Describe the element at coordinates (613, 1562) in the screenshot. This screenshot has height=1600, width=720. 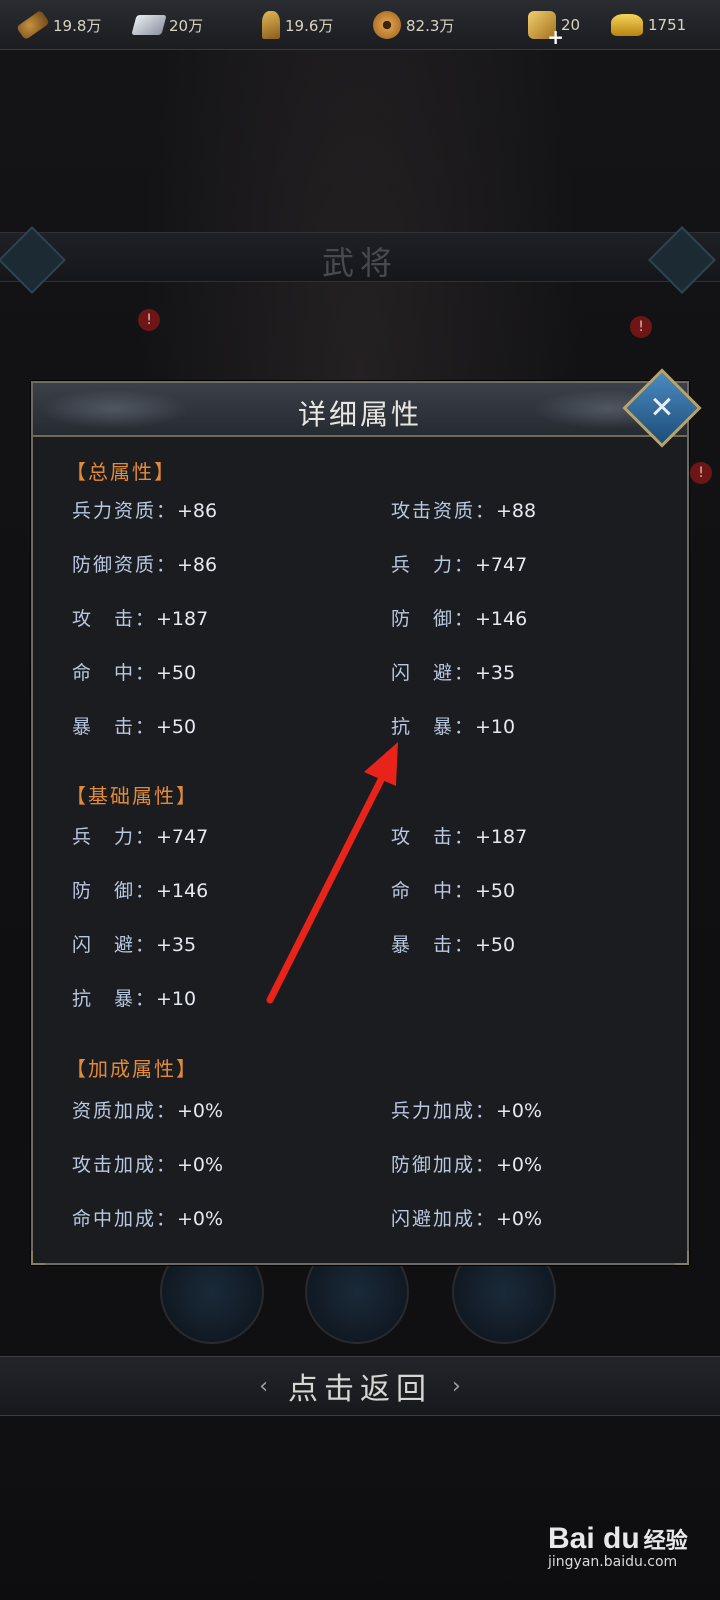
I see `watermark-url: jingyan.baidu.com` at that location.